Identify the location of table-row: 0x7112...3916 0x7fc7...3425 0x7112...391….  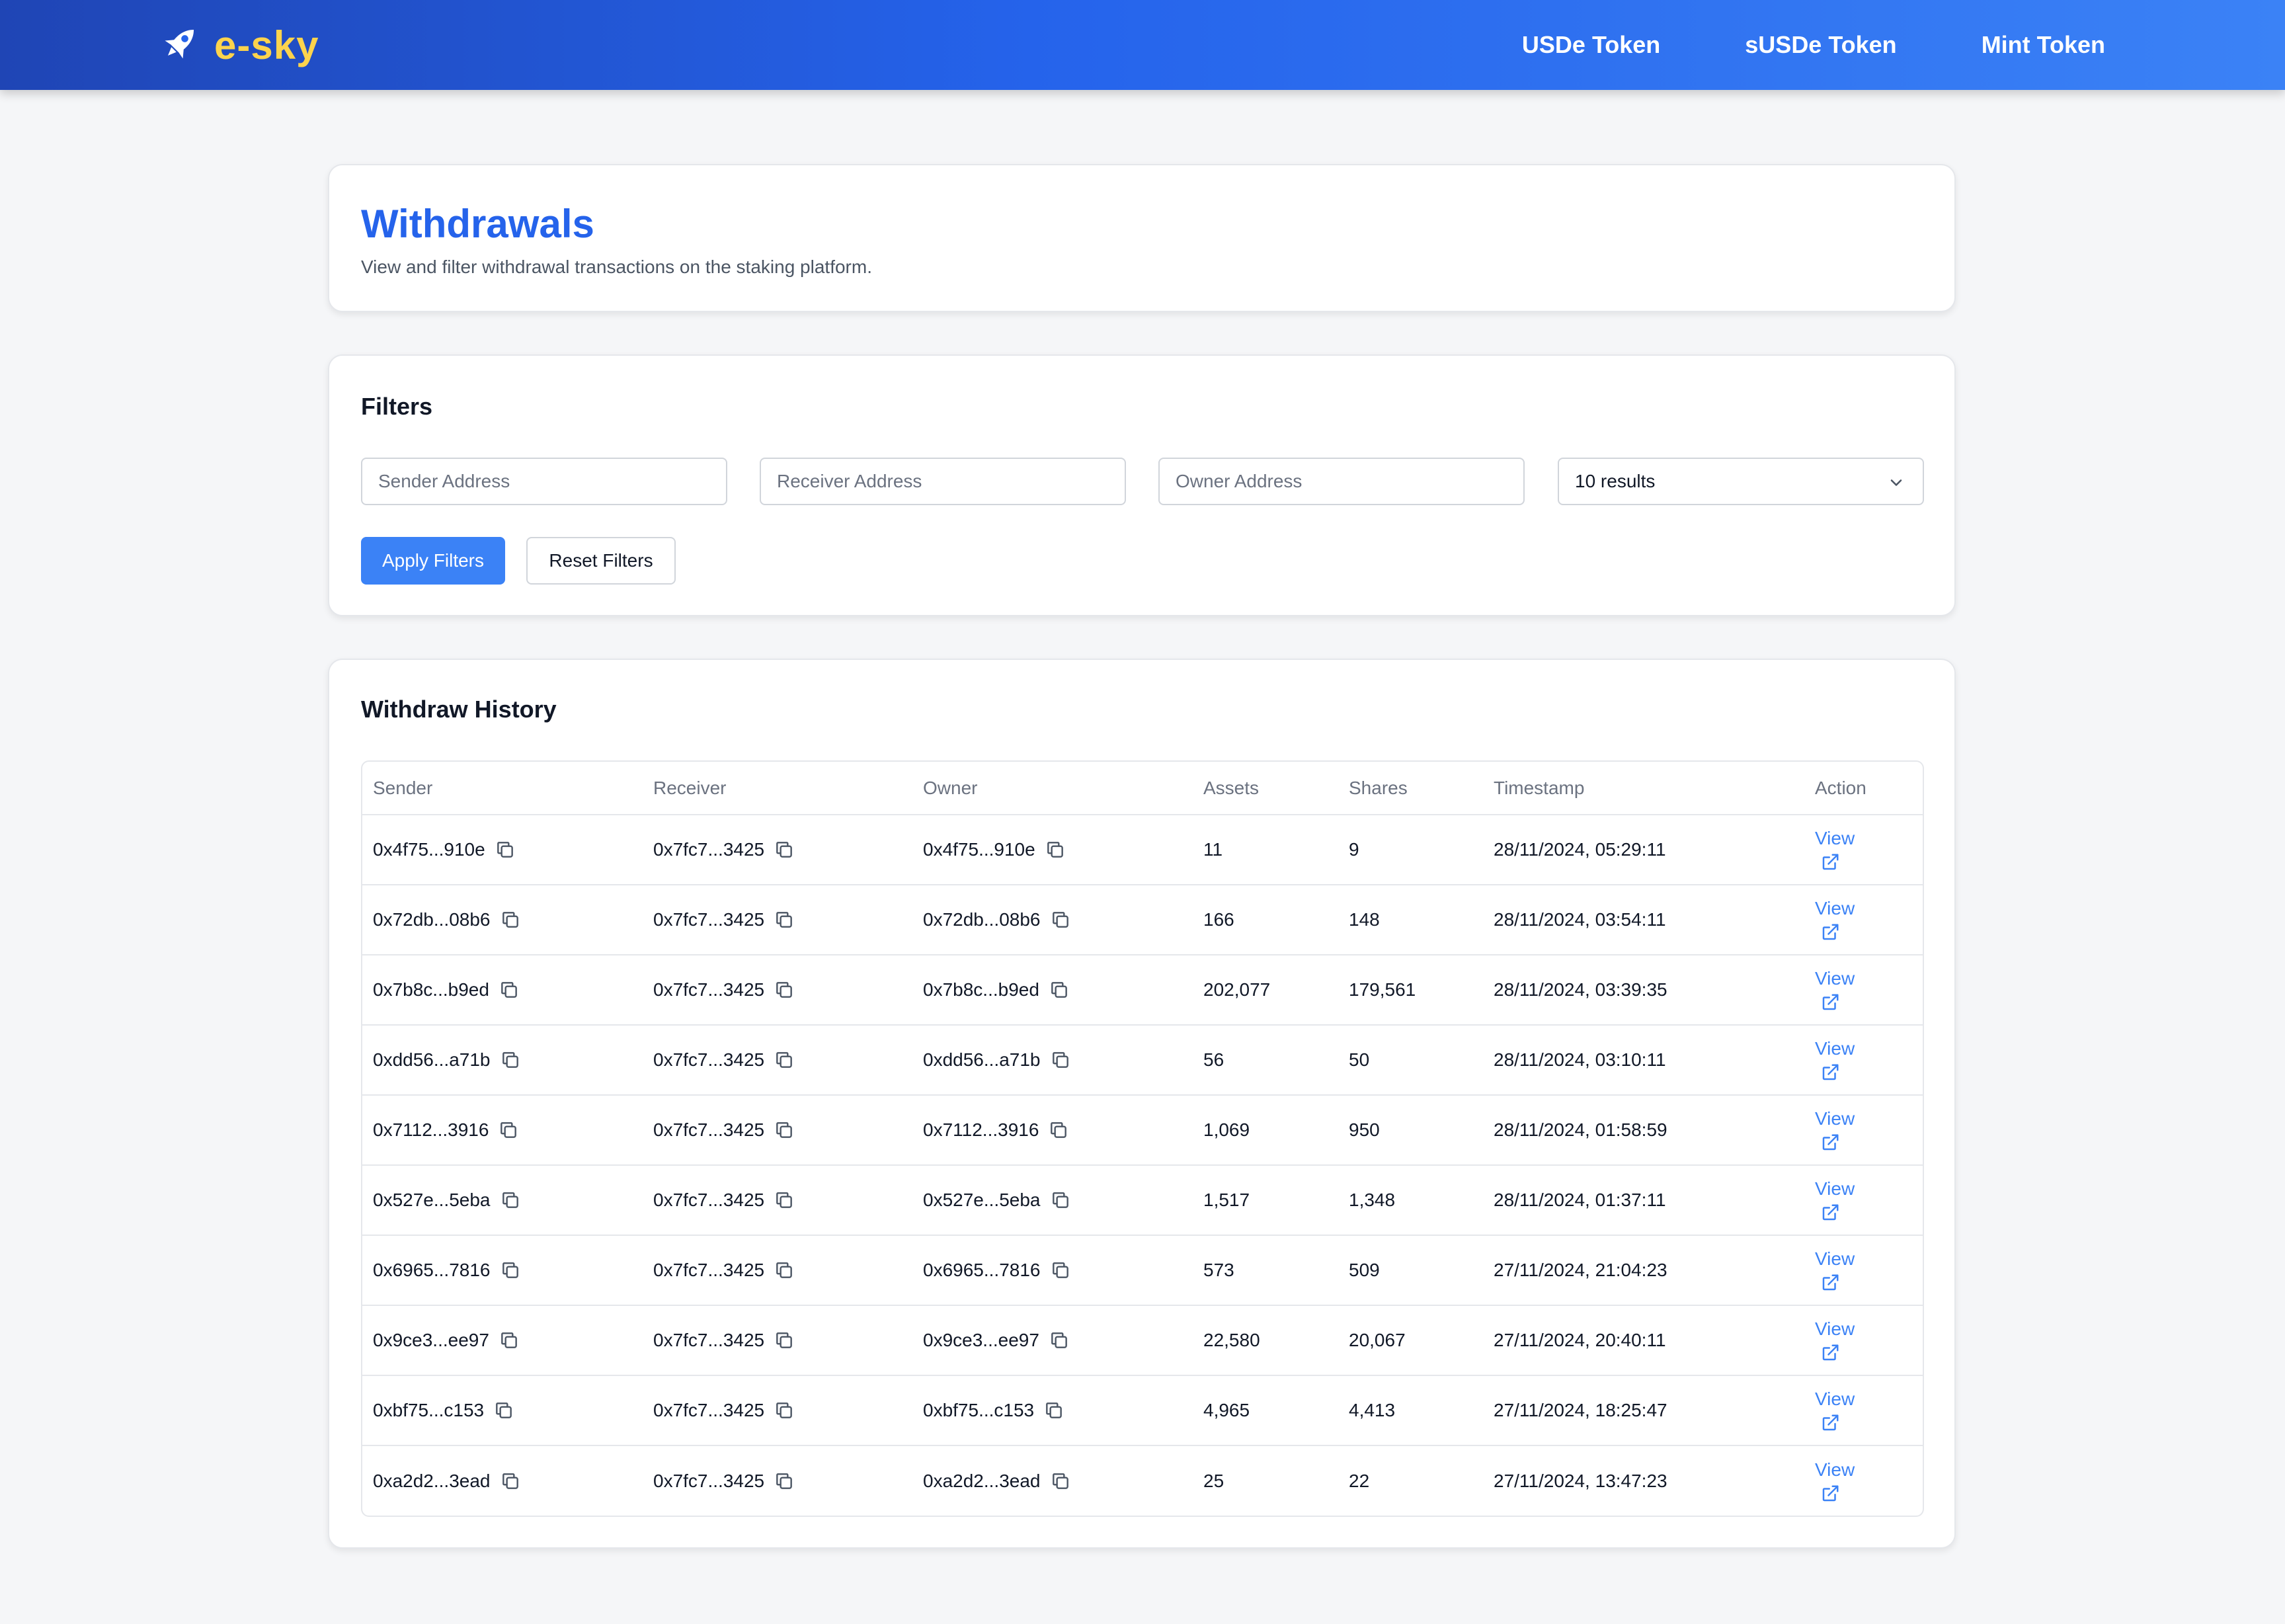
(1142, 1130).